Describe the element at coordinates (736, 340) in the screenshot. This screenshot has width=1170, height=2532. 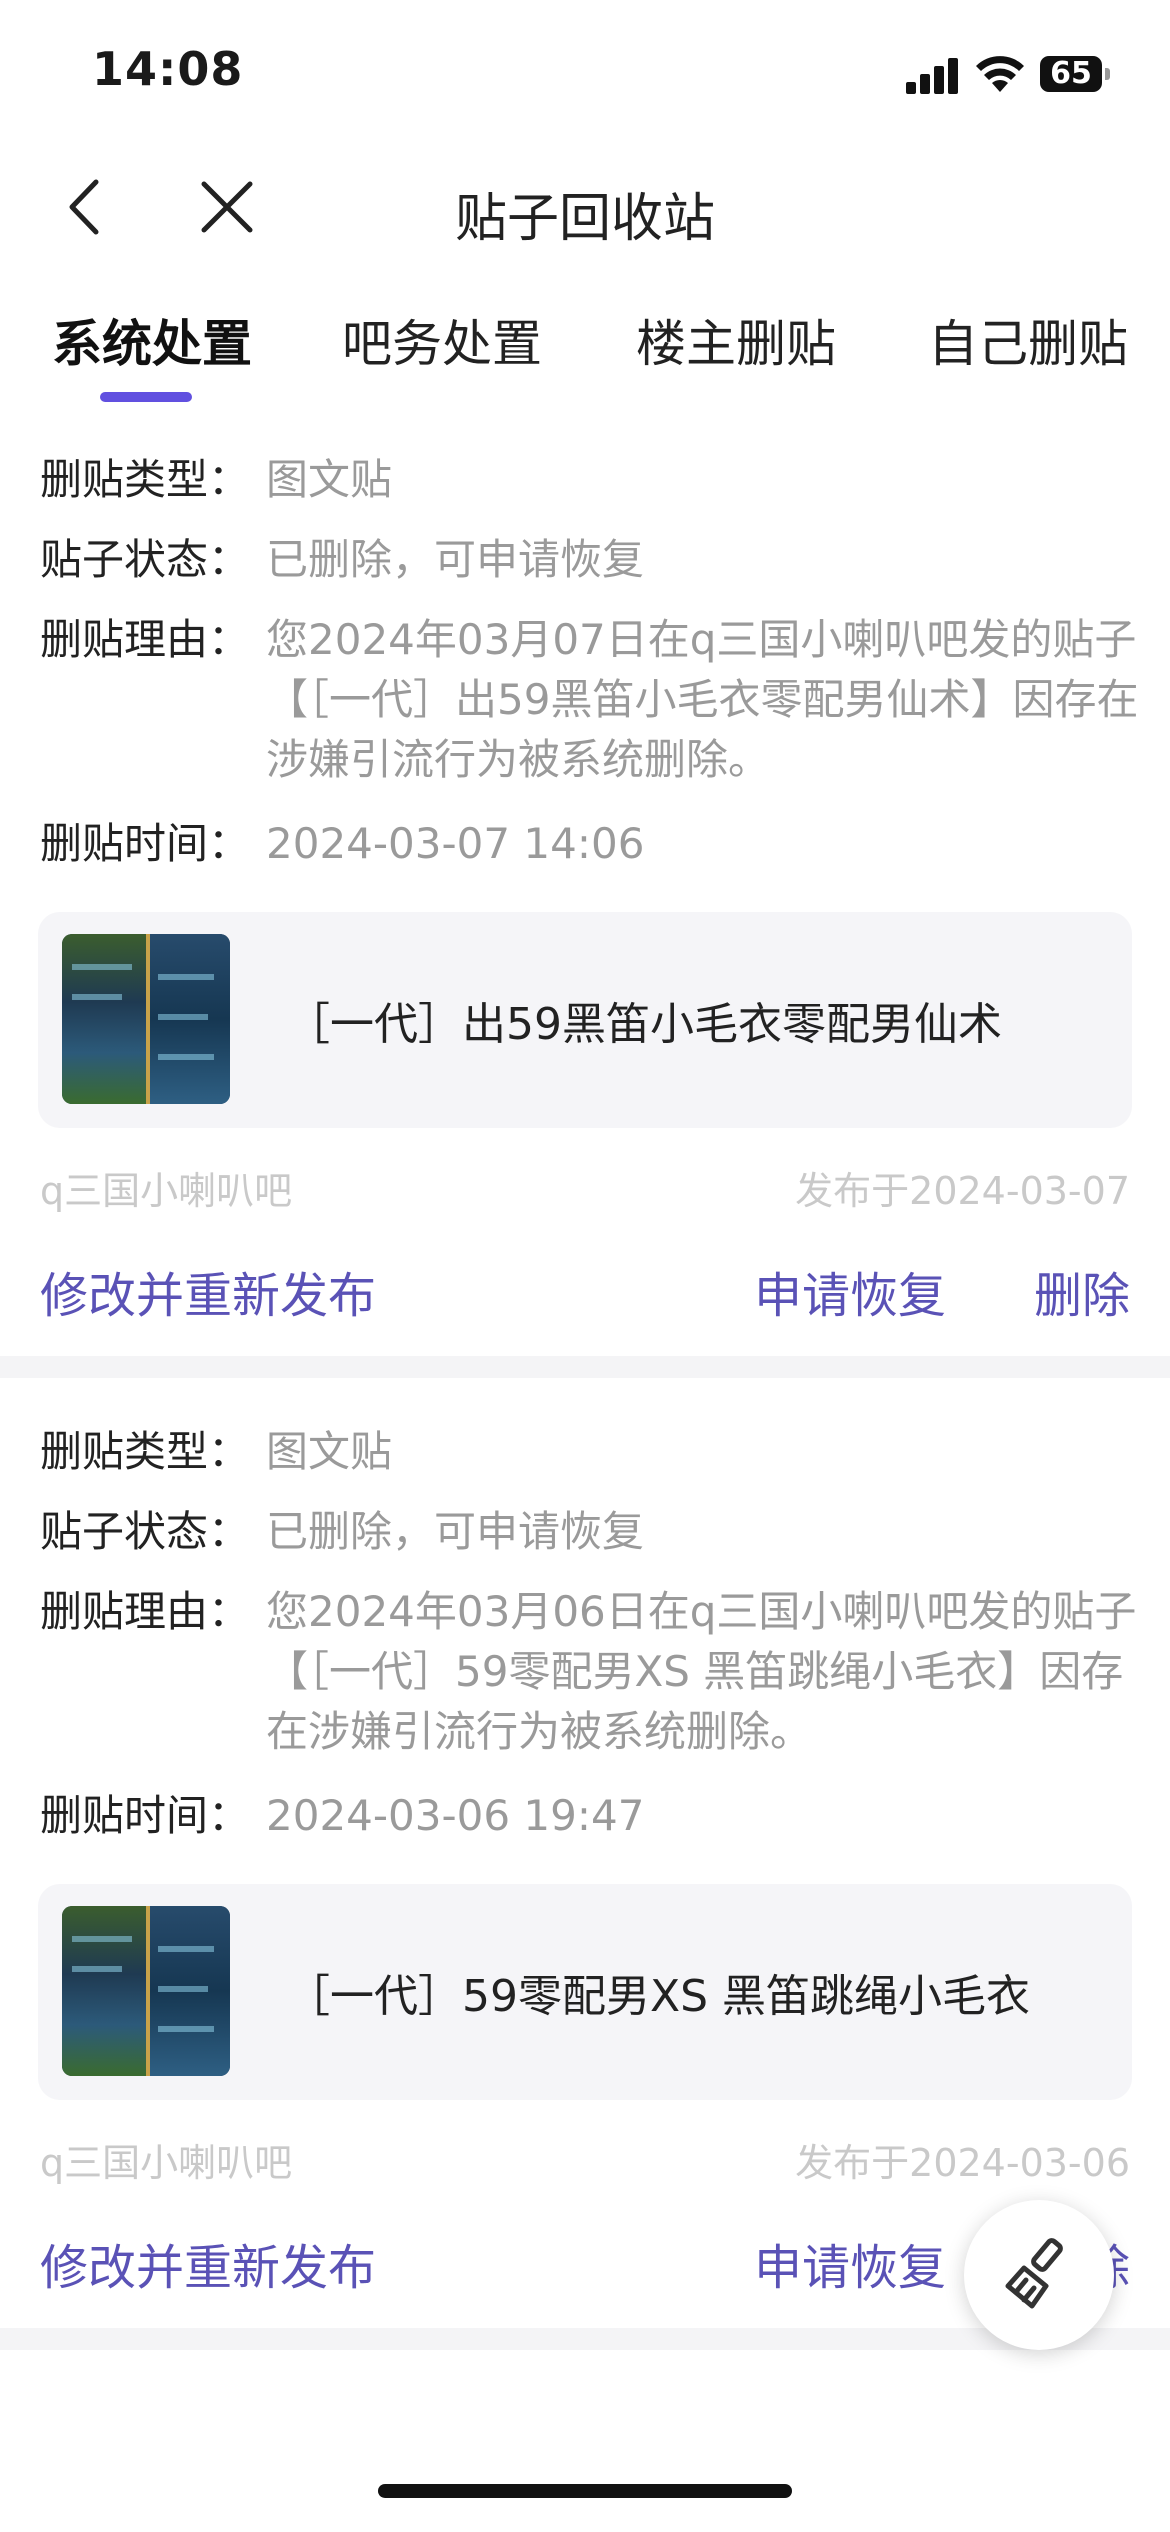
I see `tab-owner-deleted: 楼主删贴` at that location.